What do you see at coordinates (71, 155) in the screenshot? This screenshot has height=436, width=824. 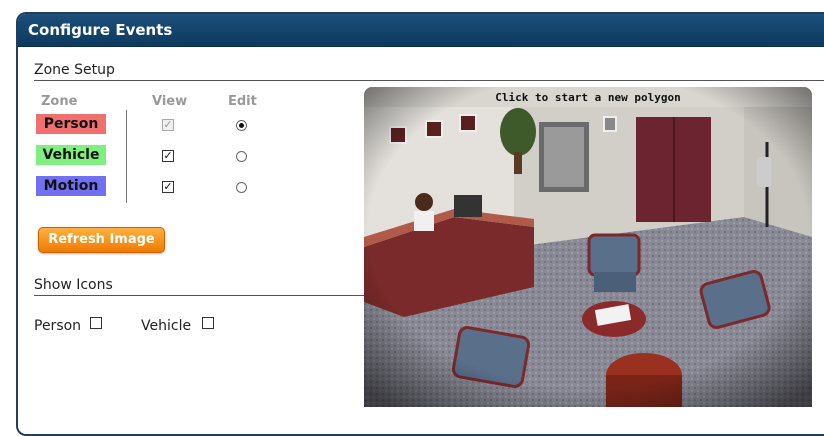 I see `zone-tag-vehicle: Vehicle` at bounding box center [71, 155].